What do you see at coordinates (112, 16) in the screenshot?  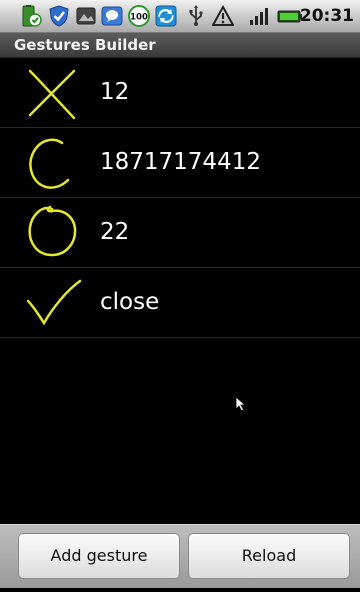 I see `chat-bubble-icon` at bounding box center [112, 16].